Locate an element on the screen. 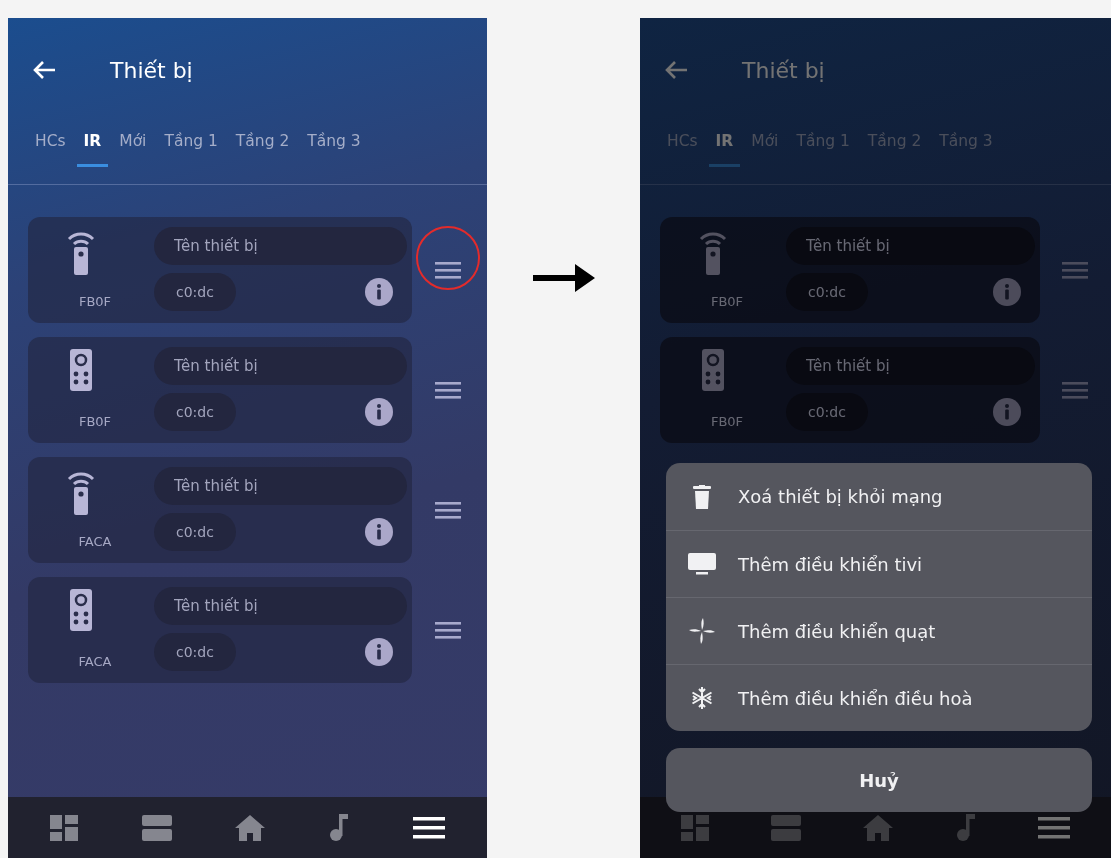 The height and width of the screenshot is (858, 1111). tab: Tầng 2 is located at coordinates (262, 145).